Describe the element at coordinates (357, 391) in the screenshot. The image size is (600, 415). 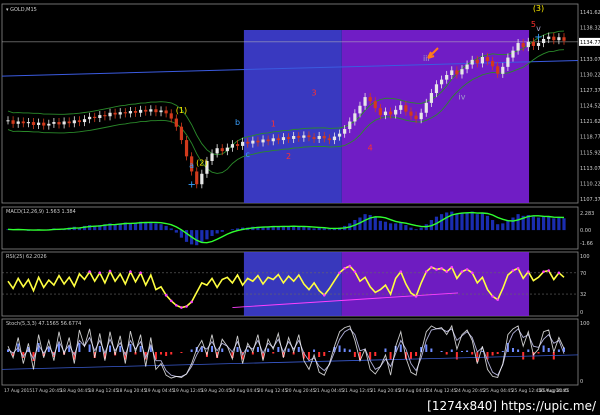
I see `time-axis-label: 21 Aug 12:45` at that location.